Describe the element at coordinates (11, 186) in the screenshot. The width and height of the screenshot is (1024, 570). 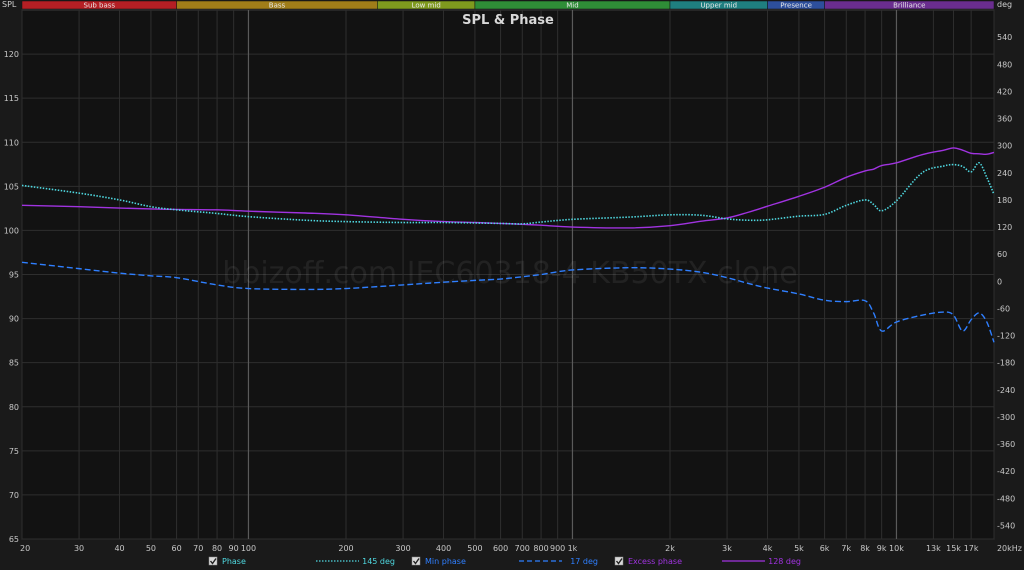
I see `left-tick-8: 105` at that location.